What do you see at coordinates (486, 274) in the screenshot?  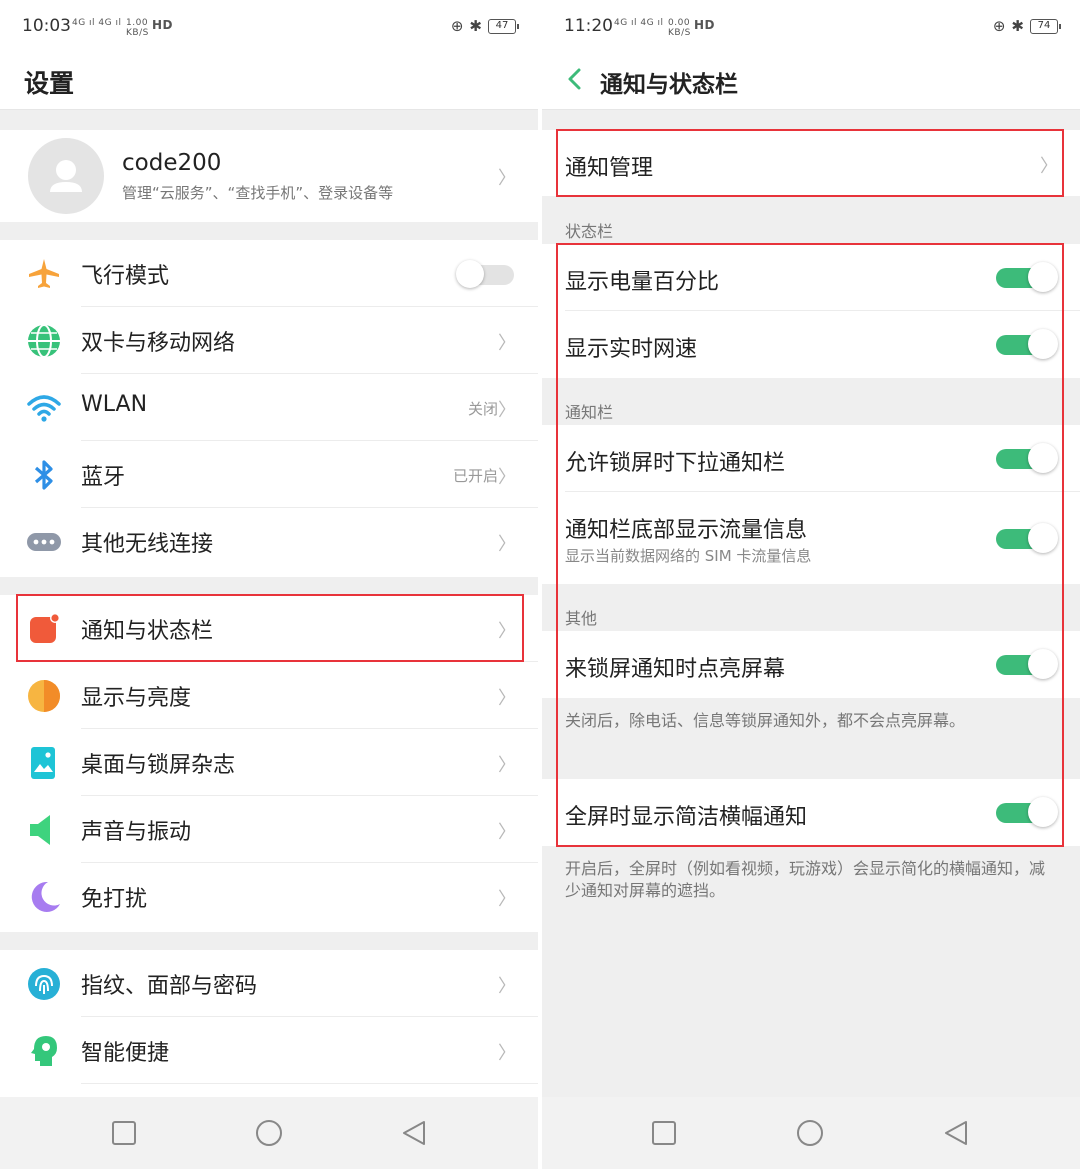 I see `airplane-mode-toggle` at bounding box center [486, 274].